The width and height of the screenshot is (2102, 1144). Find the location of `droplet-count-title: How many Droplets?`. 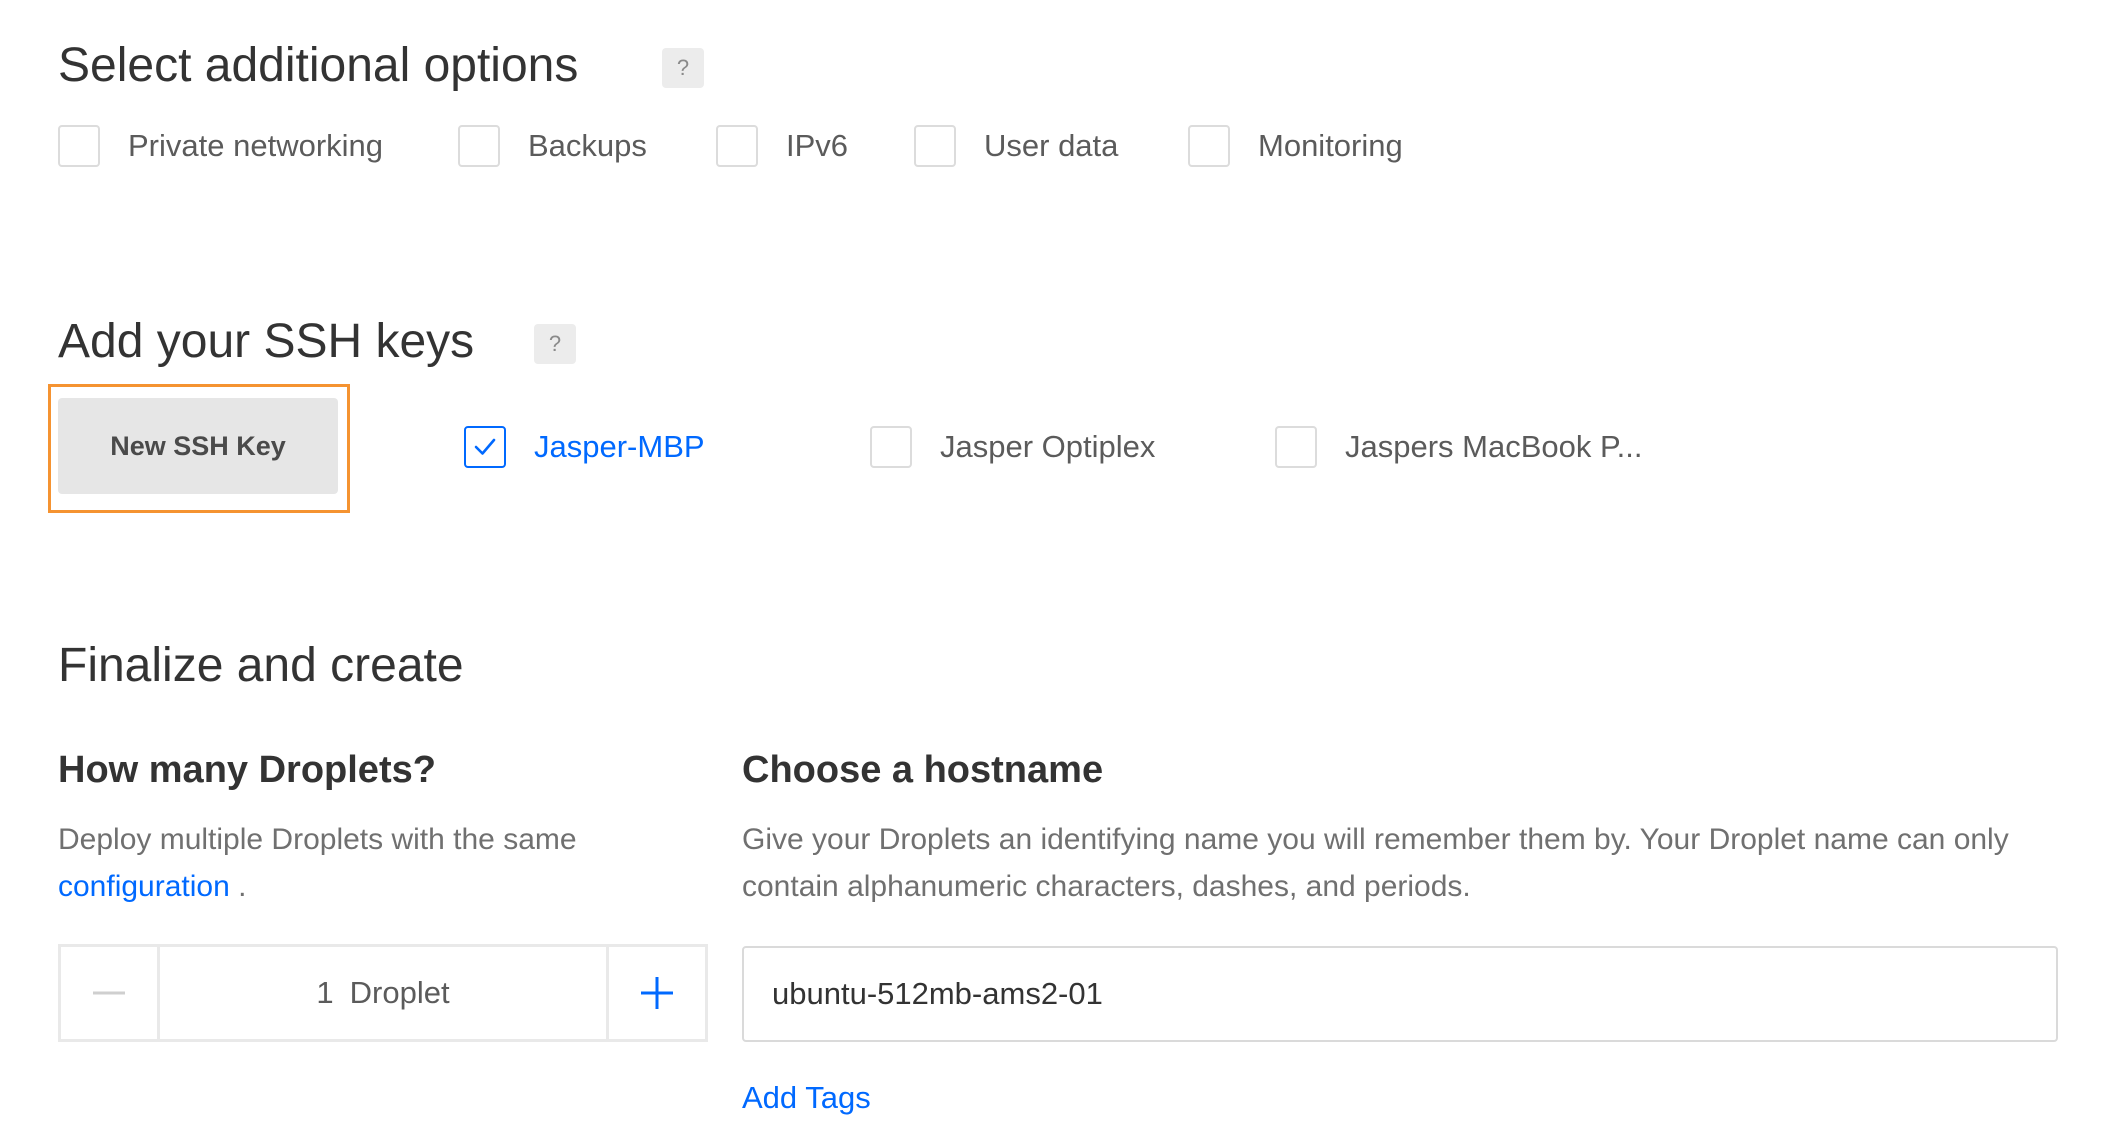

droplet-count-title: How many Droplets? is located at coordinates (247, 770).